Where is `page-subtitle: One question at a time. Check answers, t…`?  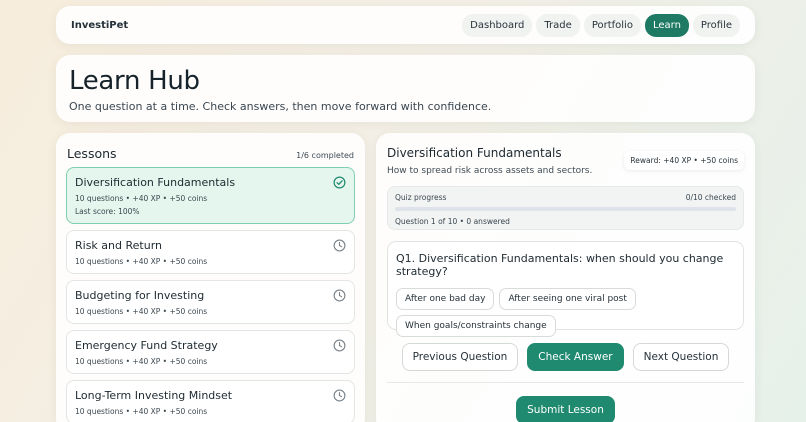
page-subtitle: One question at a time. Check answers, t… is located at coordinates (280, 106).